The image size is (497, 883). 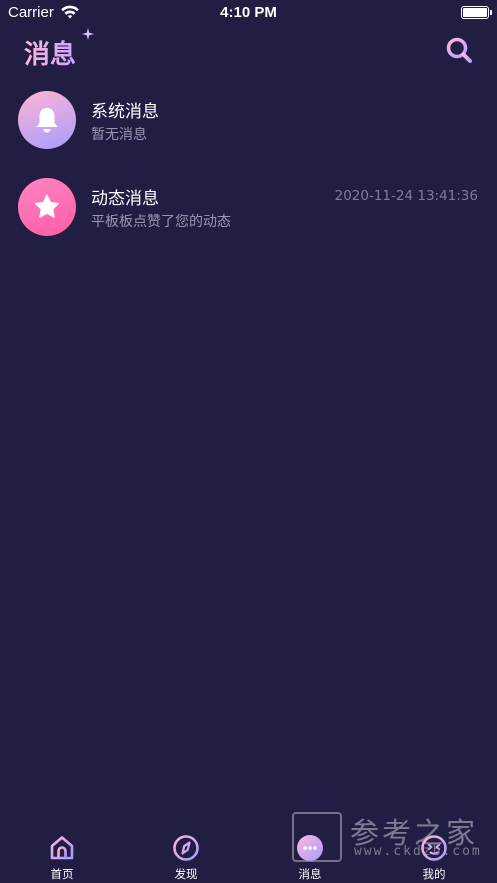 I want to click on tab-profile: 我的, so click(x=434, y=854).